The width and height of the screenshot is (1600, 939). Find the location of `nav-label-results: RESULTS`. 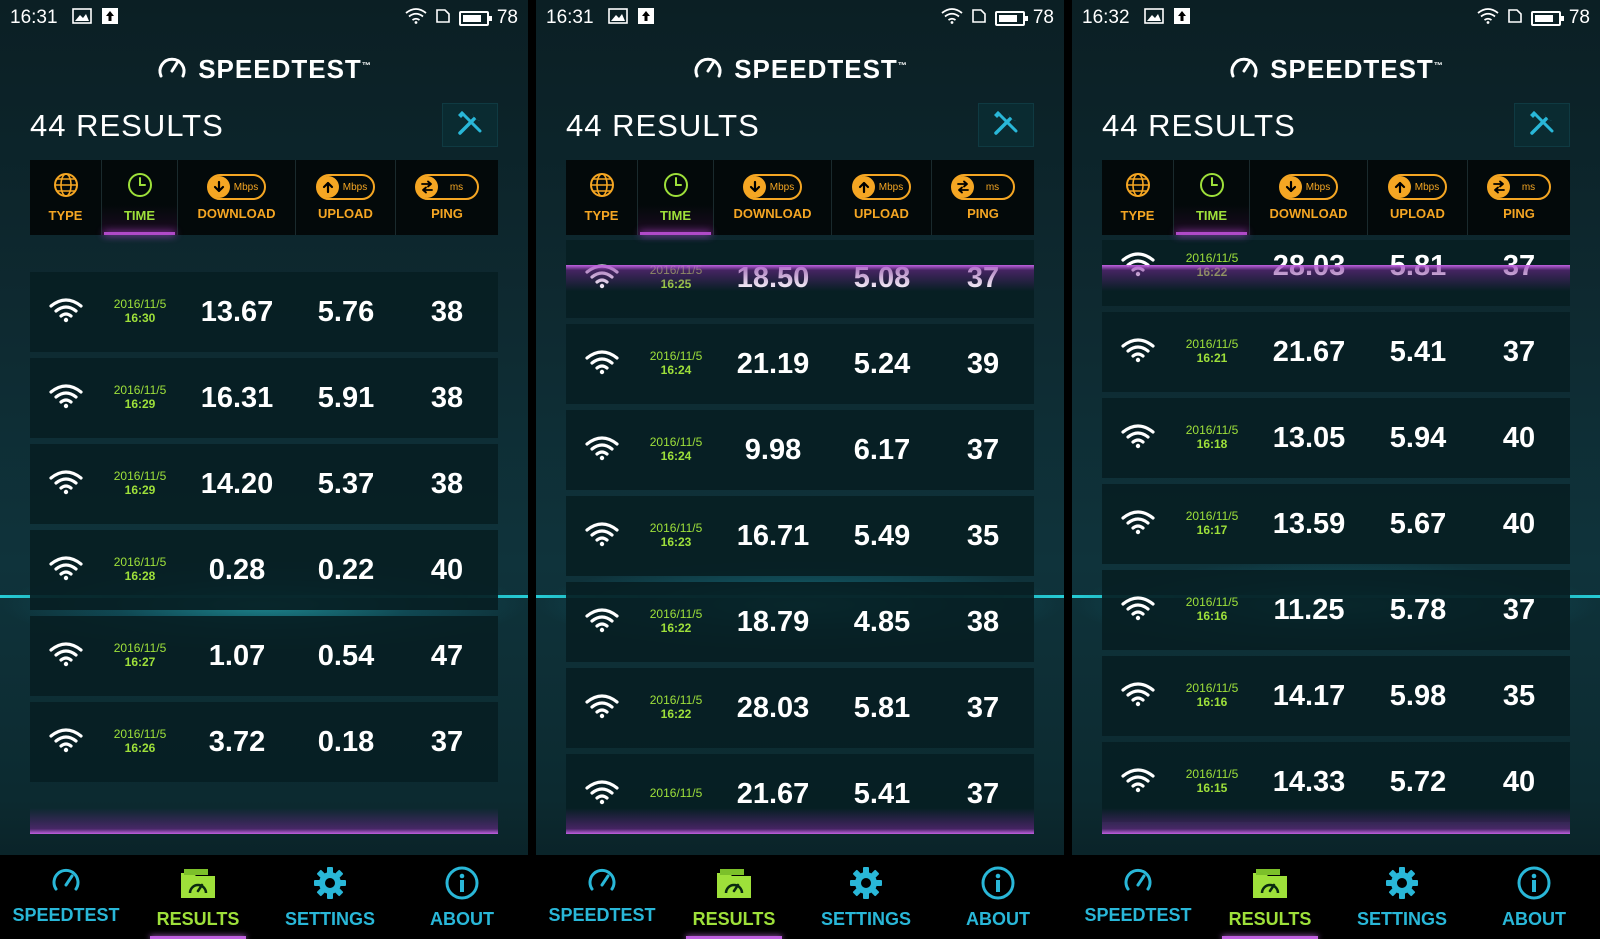

nav-label-results: RESULTS is located at coordinates (1270, 919).